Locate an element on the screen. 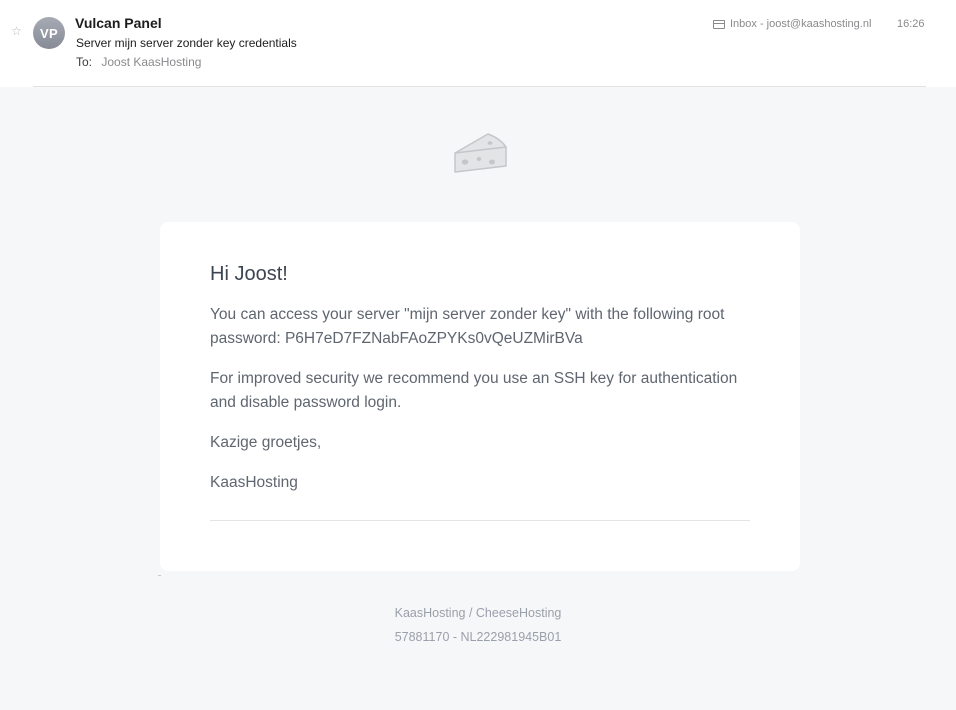 The width and height of the screenshot is (956, 710). mailbox-label: Inbox - joost@kaashosting.nl is located at coordinates (792, 24).